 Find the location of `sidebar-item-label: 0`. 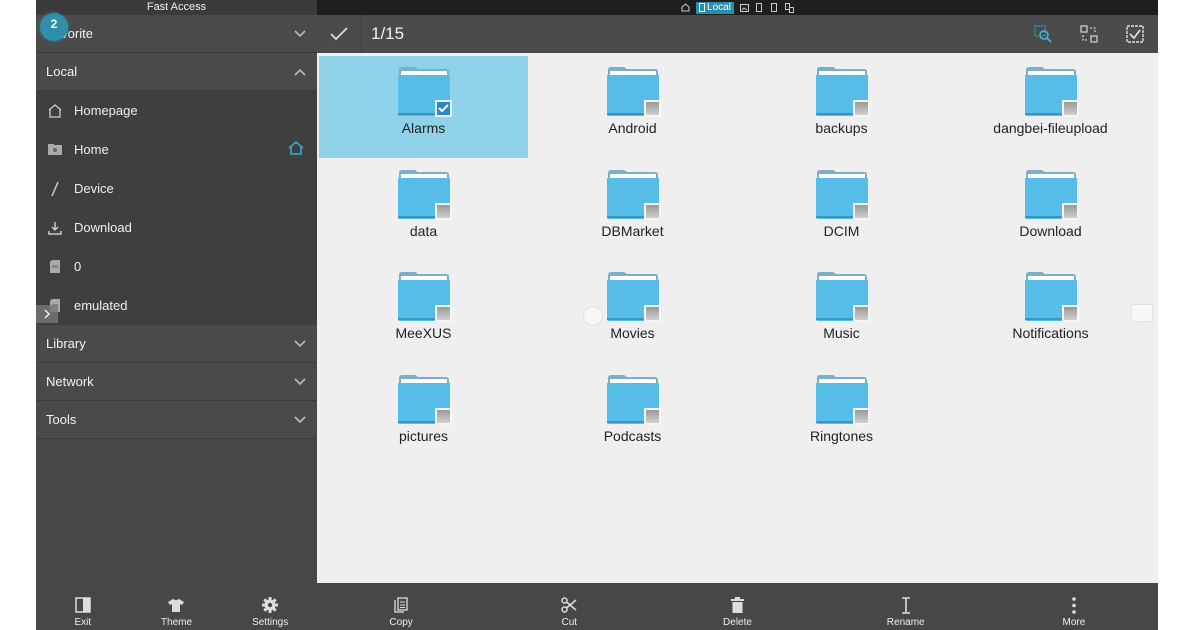

sidebar-item-label: 0 is located at coordinates (78, 266).